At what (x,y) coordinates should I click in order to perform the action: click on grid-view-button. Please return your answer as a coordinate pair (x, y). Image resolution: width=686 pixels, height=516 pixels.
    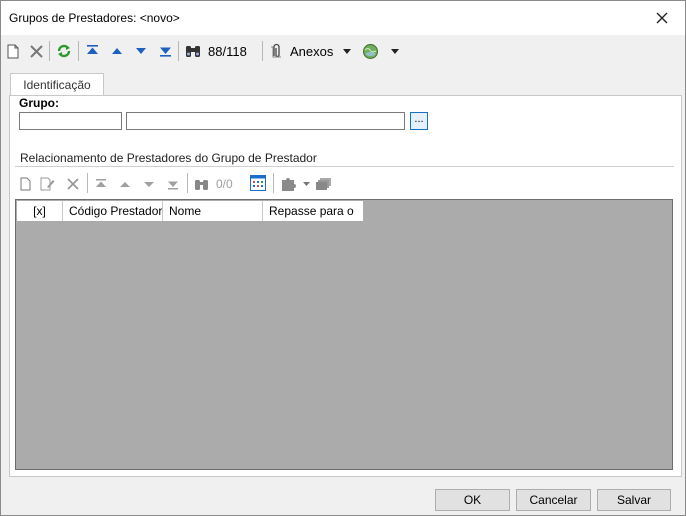
    Looking at the image, I should click on (258, 183).